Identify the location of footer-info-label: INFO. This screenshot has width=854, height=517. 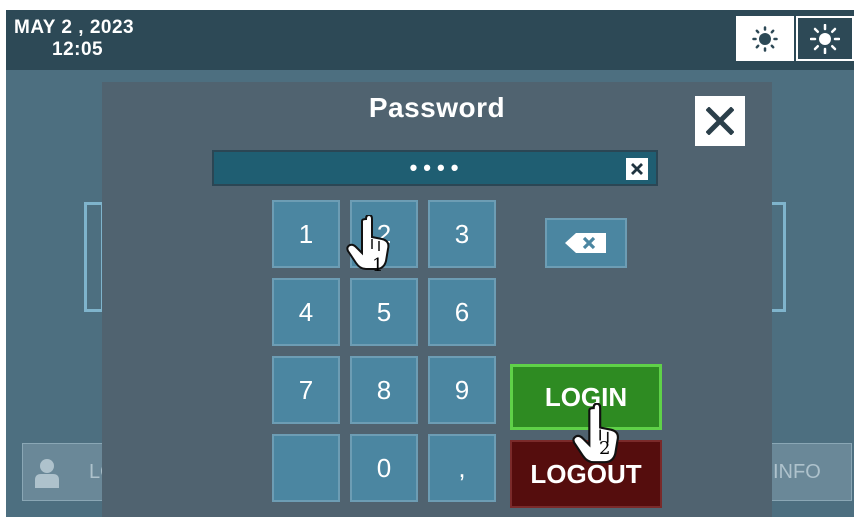
(797, 472).